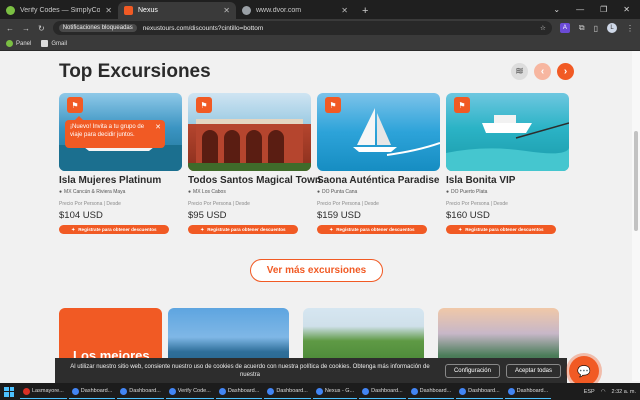 This screenshot has width=640, height=400. What do you see at coordinates (507, 192) in the screenshot?
I see `card-location: ● DO Puerto Plata` at bounding box center [507, 192].